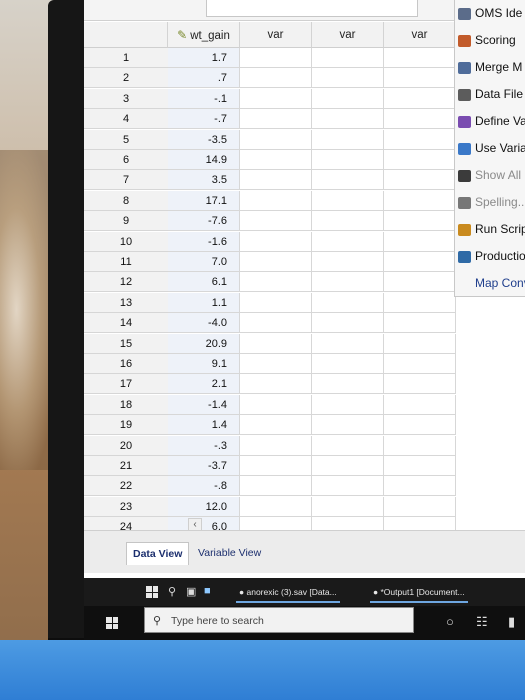  I want to click on cell-wt-gain: 2.1, so click(204, 384).